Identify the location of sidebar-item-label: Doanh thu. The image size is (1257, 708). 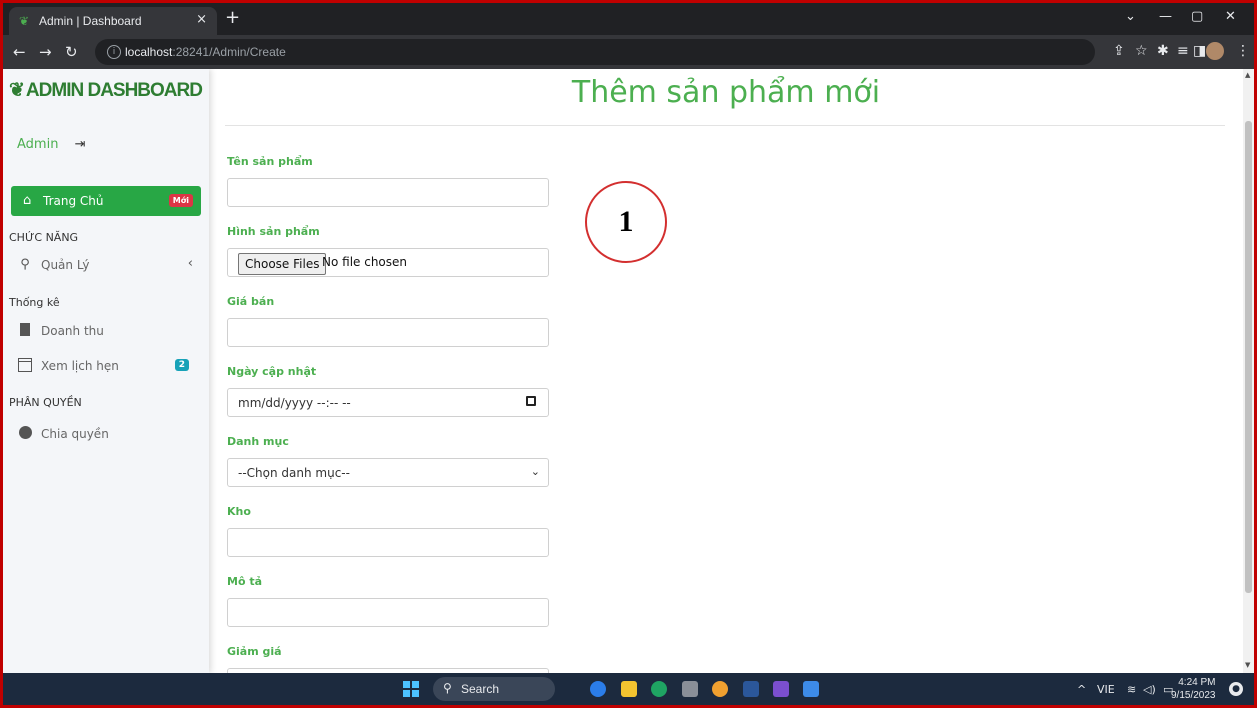
(72, 331).